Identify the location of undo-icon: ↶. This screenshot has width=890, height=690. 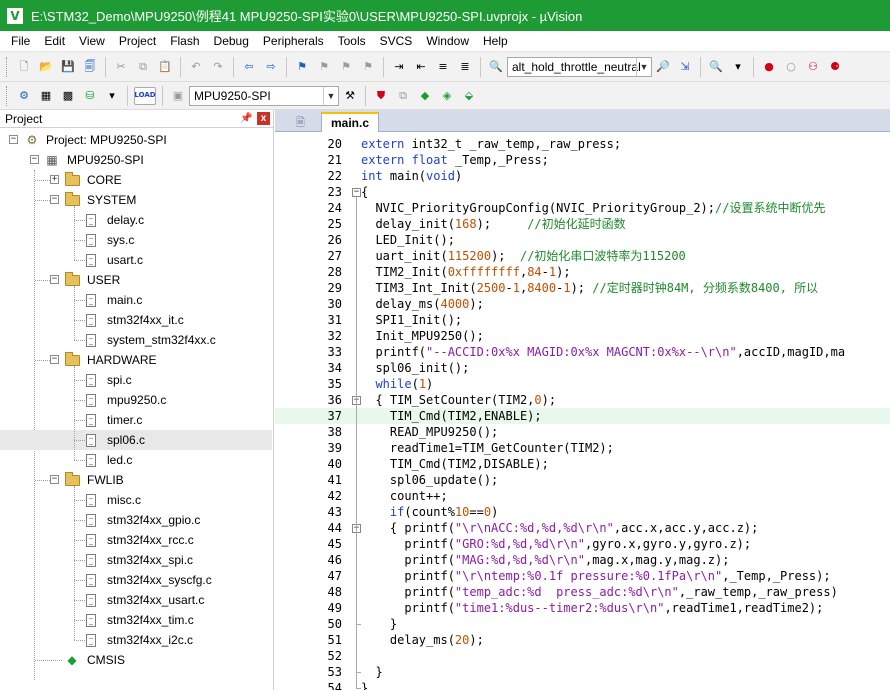
(196, 67).